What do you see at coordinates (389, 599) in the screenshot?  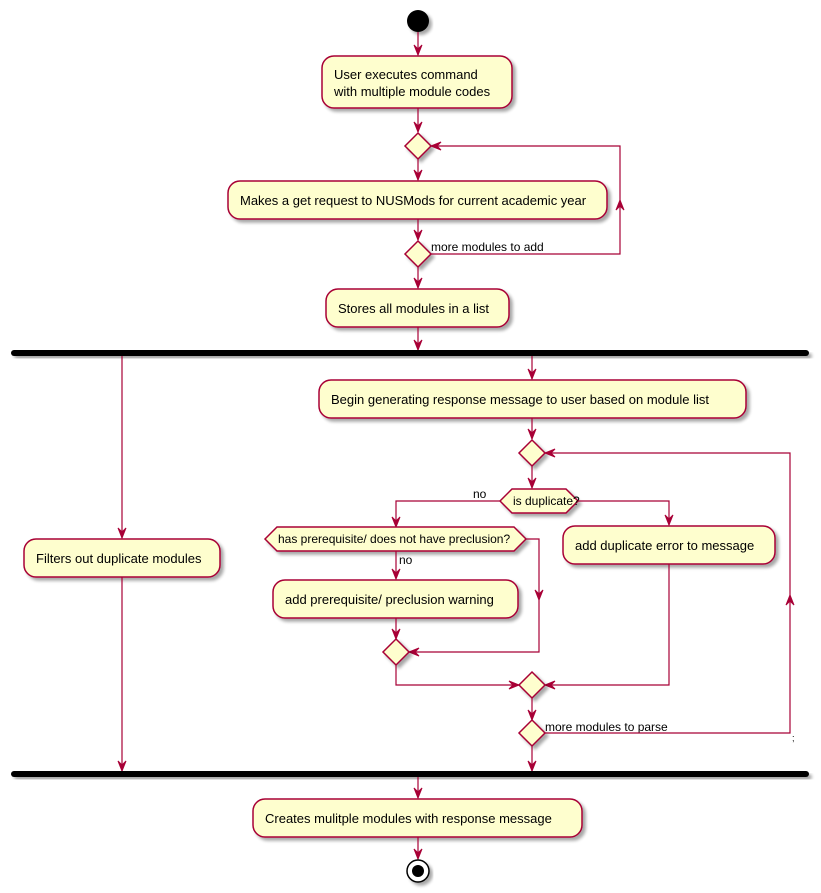 I see `activity-add-prereq-warning-label: add prerequisite/ preclusion warning` at bounding box center [389, 599].